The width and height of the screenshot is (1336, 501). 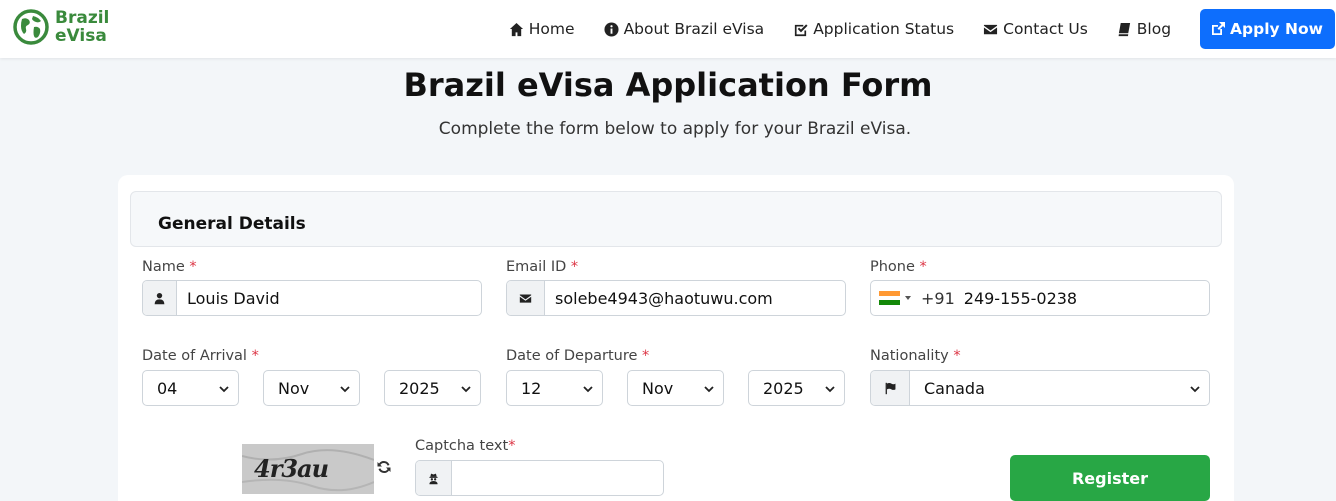 I want to click on nav-application-status: Application Status, so click(x=873, y=29).